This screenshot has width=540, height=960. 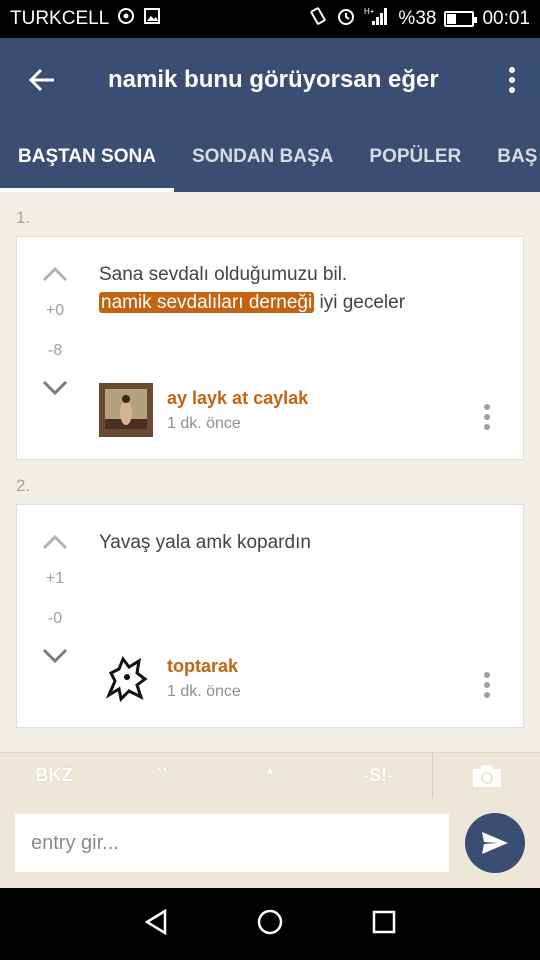 I want to click on vote-column: +1 -0, so click(x=55, y=599).